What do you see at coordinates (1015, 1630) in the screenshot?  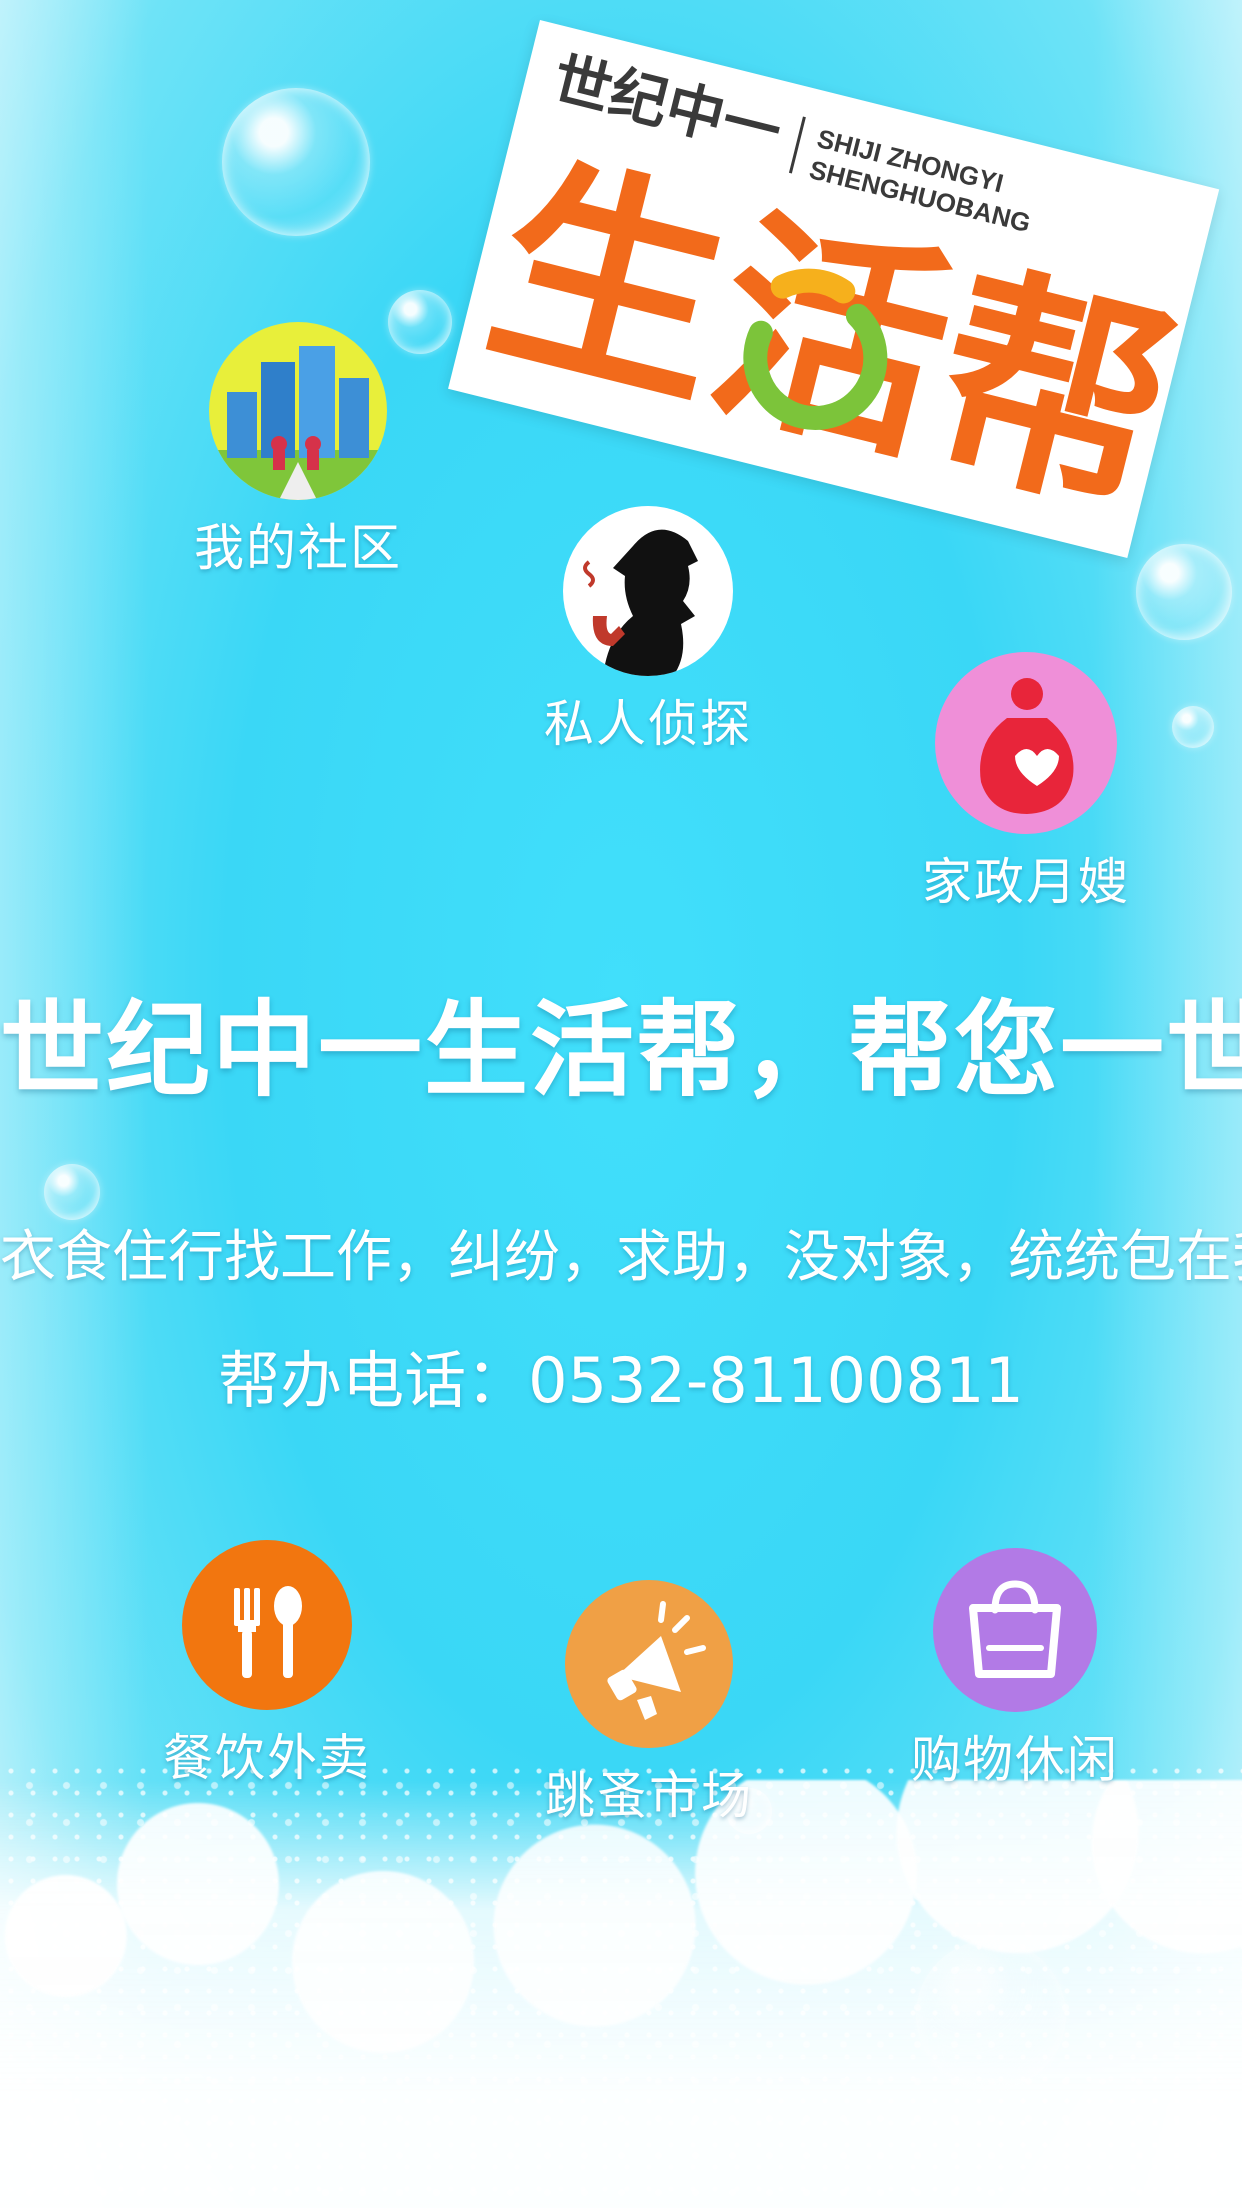 I see `shopping-bag-icon` at bounding box center [1015, 1630].